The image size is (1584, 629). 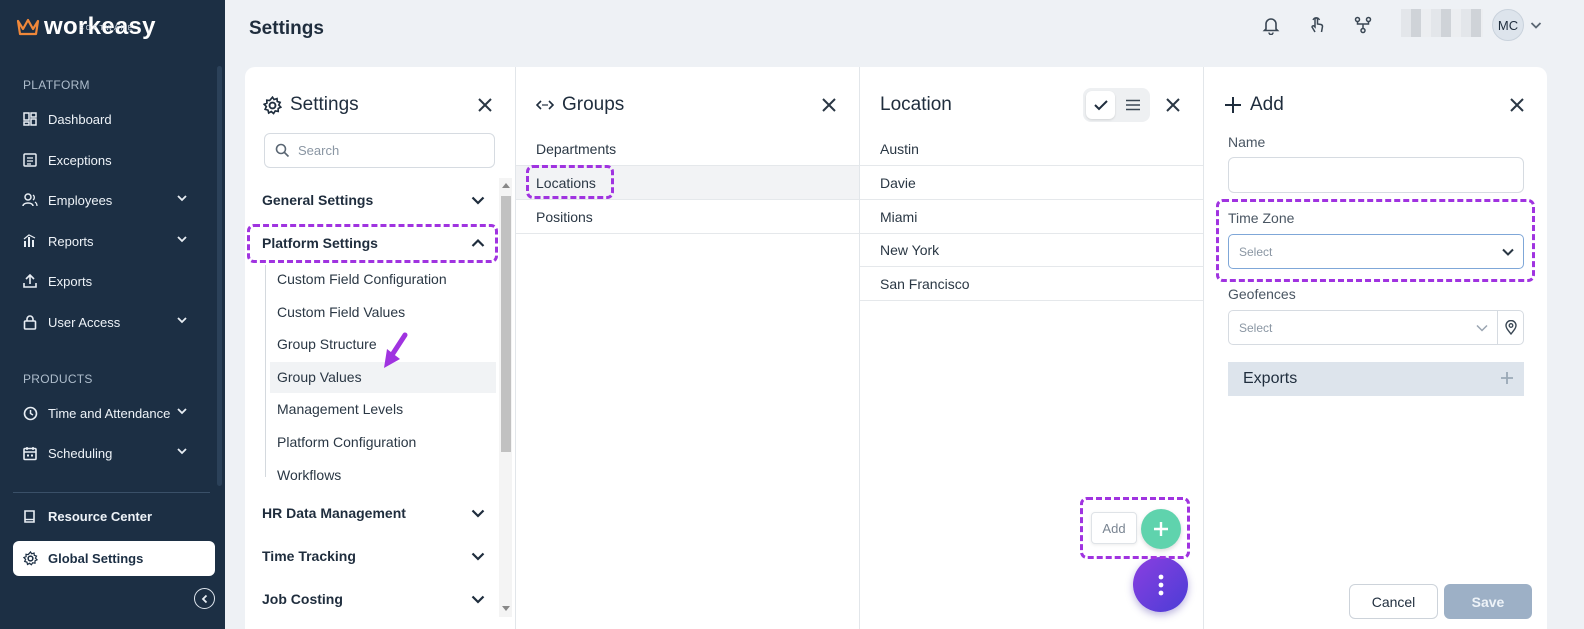 I want to click on group-row-positions: Positions, so click(x=687, y=217).